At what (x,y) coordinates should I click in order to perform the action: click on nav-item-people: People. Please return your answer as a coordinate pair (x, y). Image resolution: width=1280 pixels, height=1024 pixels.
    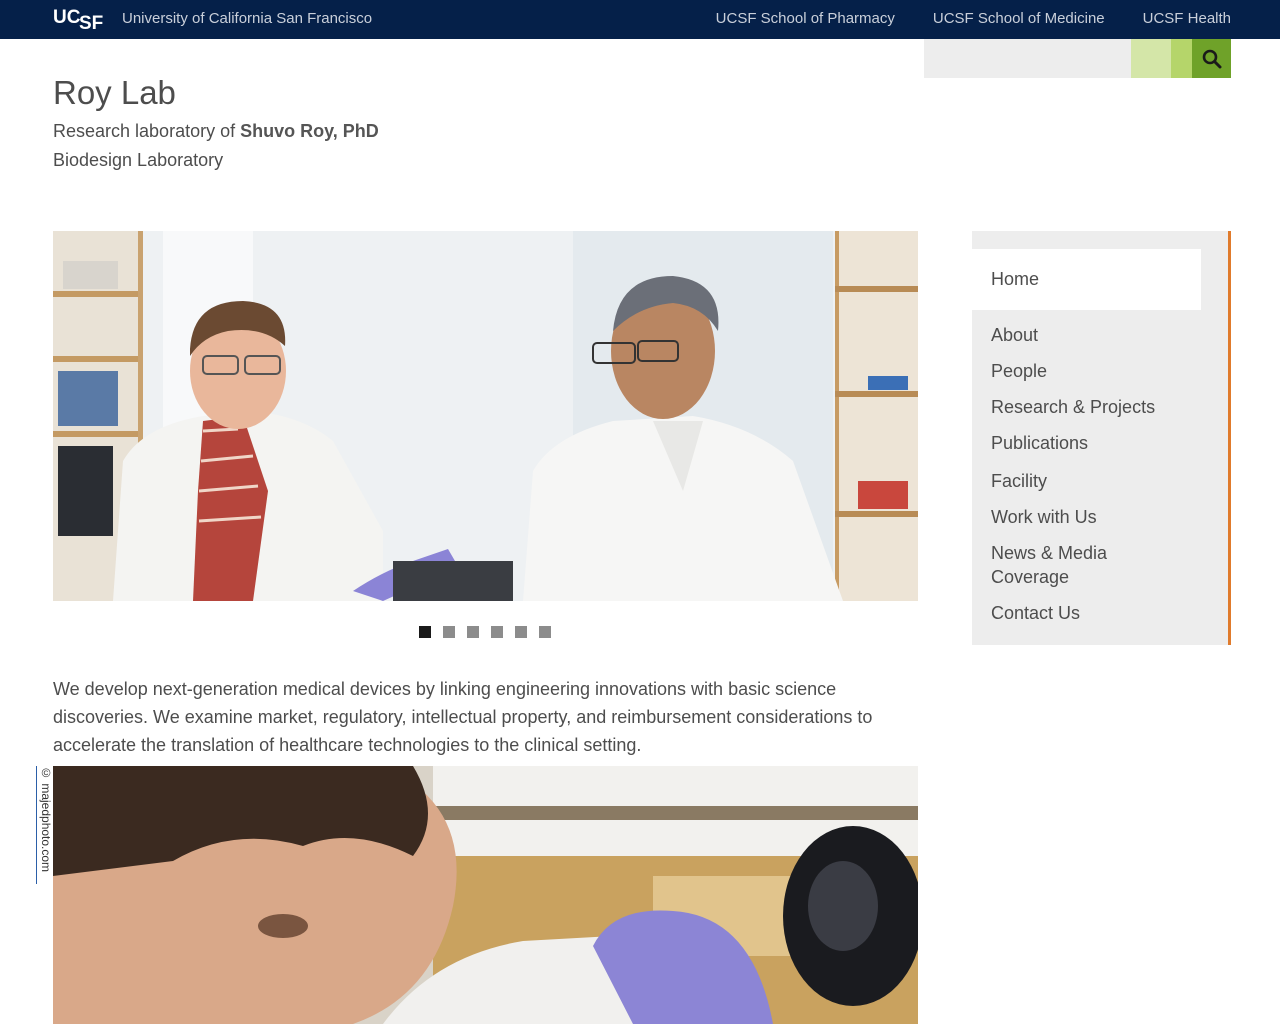
    Looking at the image, I should click on (1091, 371).